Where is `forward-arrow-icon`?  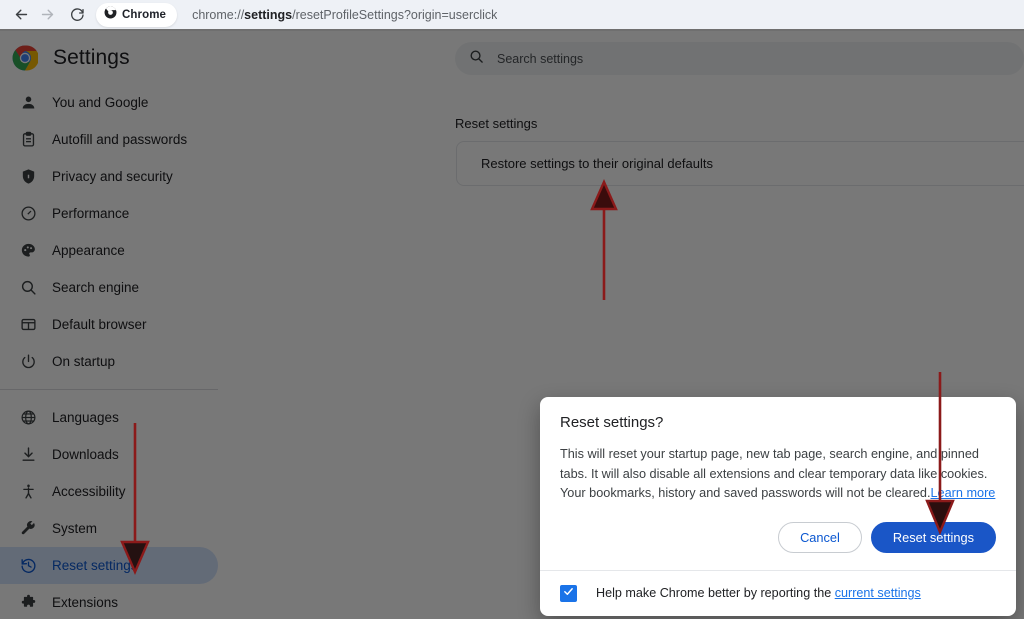
forward-arrow-icon is located at coordinates (47, 14).